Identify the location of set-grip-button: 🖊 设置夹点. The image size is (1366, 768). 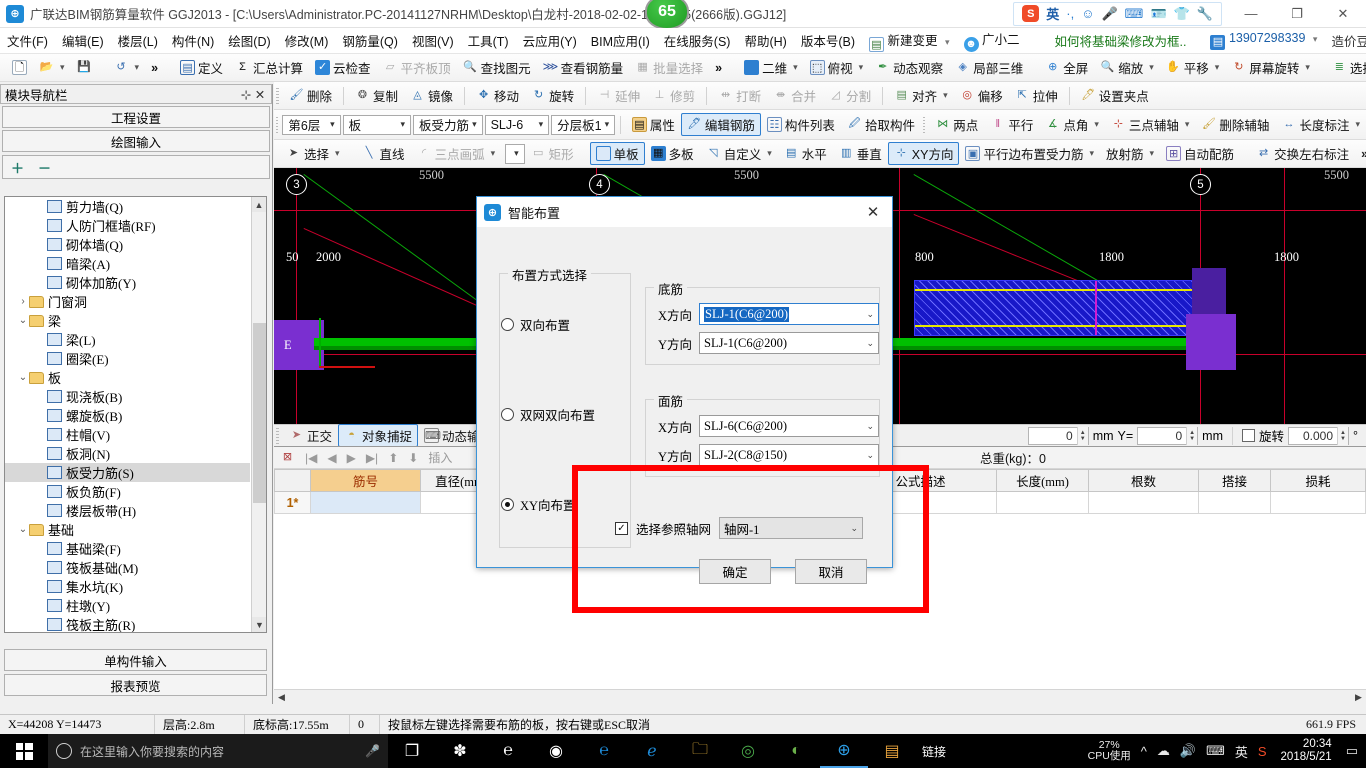
(1115, 95).